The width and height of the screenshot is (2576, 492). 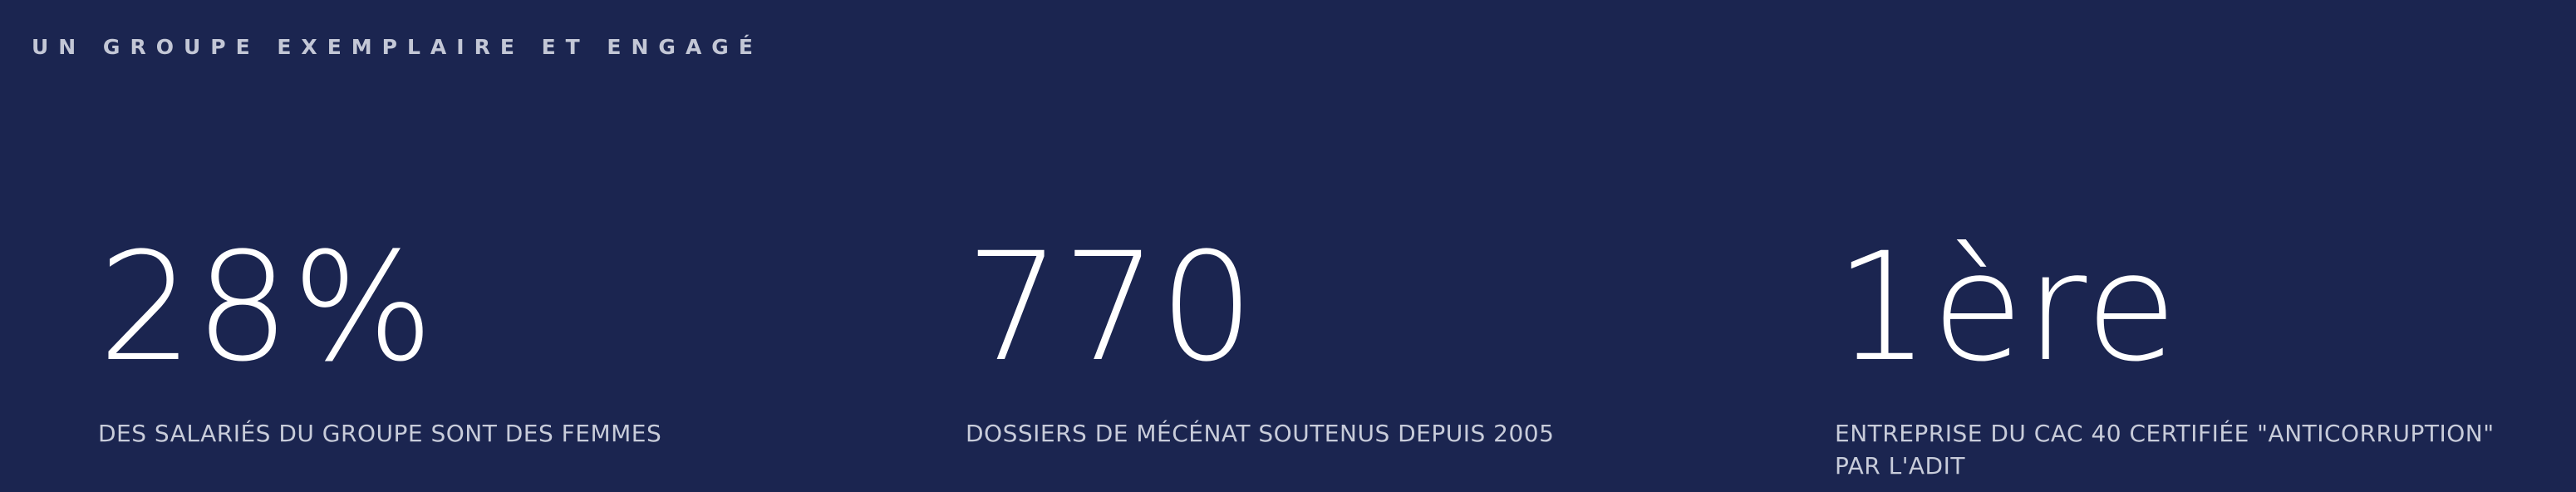 I want to click on stat-label: DOSSIERS DE MÉCÉNAT SOUTENUS DEPUIS 2005, so click(x=1339, y=433).